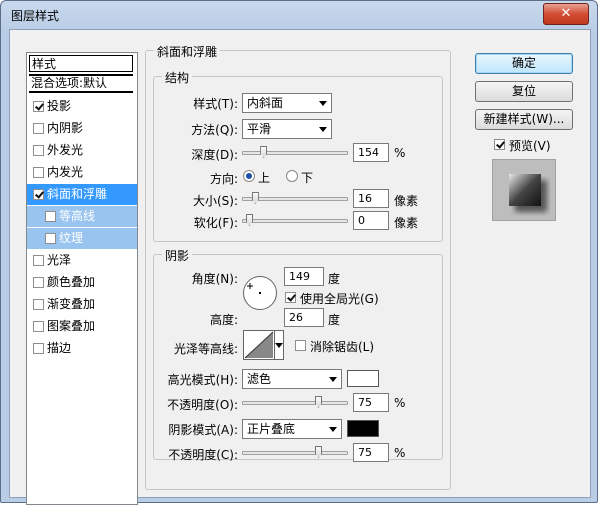  Describe the element at coordinates (566, 14) in the screenshot. I see `close-button: ✕` at that location.